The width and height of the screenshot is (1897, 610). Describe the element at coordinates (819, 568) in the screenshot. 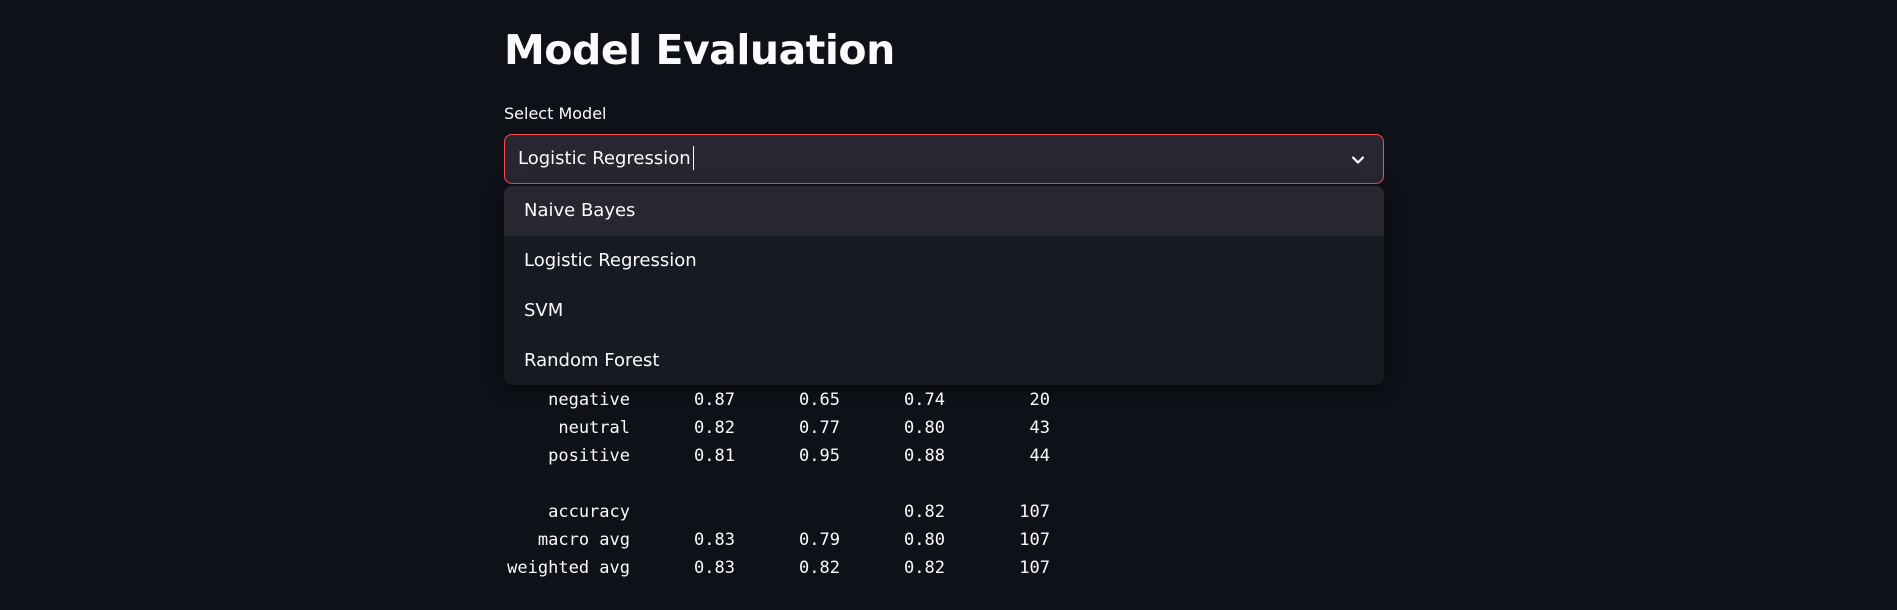

I see `recall-value: 0.82` at that location.